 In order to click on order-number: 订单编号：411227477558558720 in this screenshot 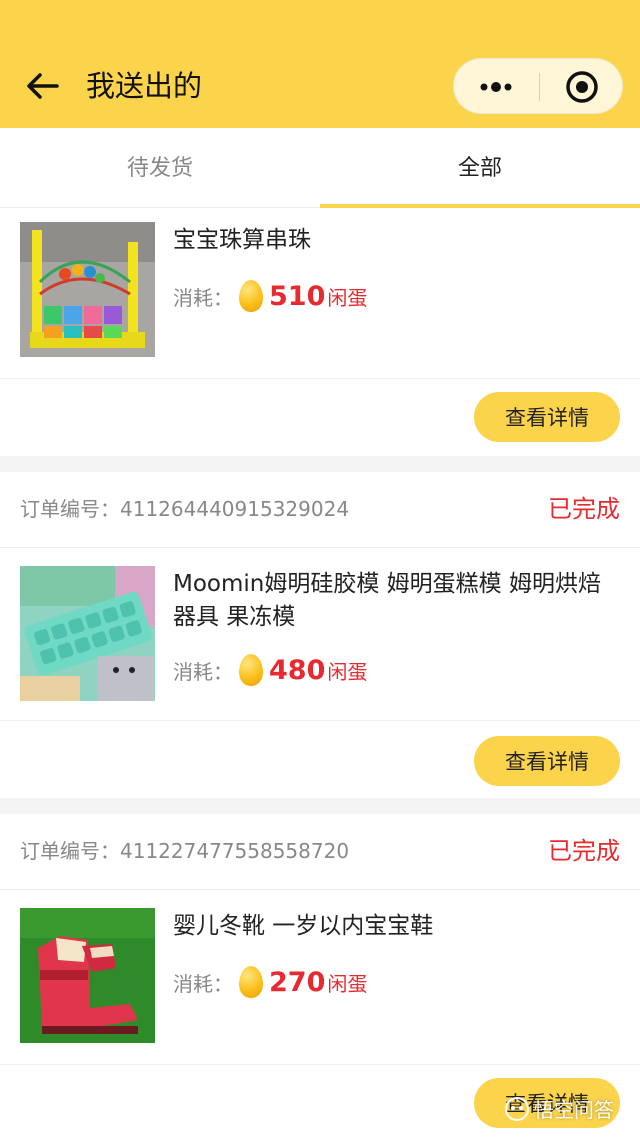, I will do `click(184, 851)`.